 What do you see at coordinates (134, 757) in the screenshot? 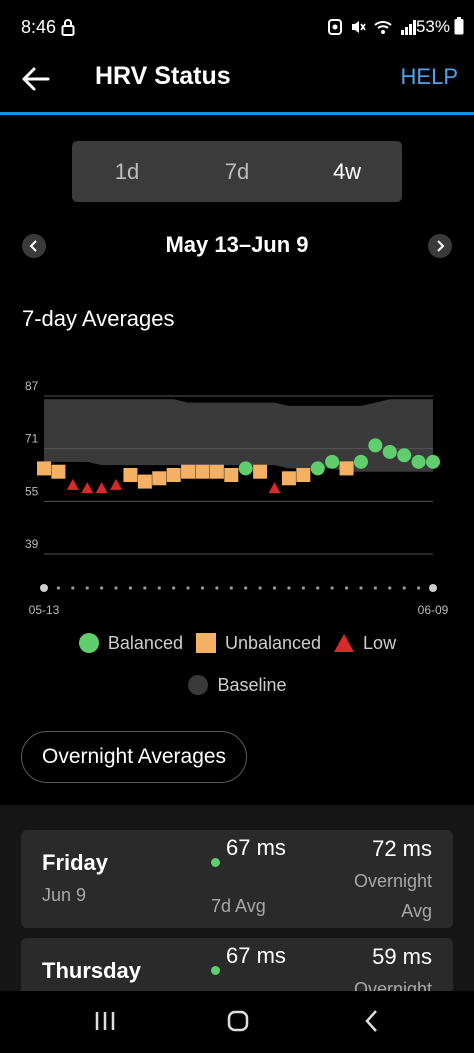
I see `overnight-averages-button: Overnight Averages` at bounding box center [134, 757].